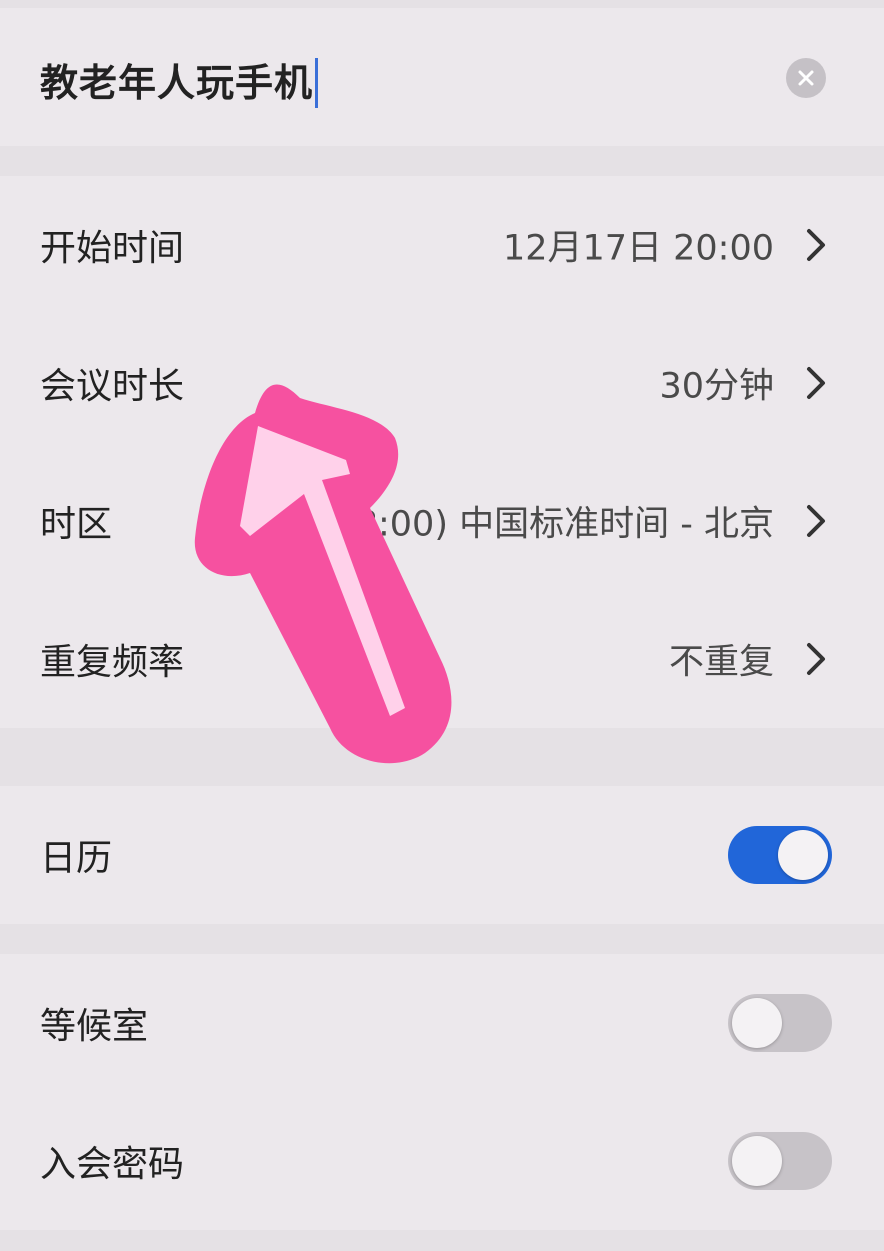 The image size is (884, 1251). I want to click on calendar-group: 日历, so click(442, 855).